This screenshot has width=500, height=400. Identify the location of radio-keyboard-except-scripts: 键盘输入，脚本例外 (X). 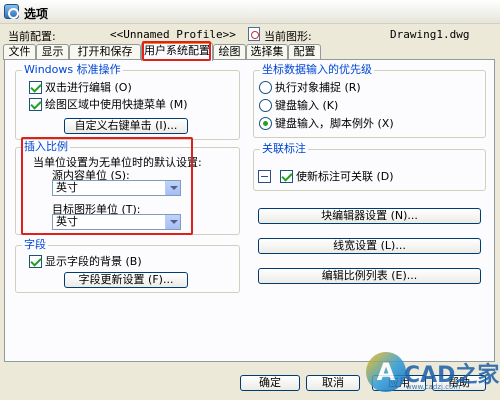
(326, 124).